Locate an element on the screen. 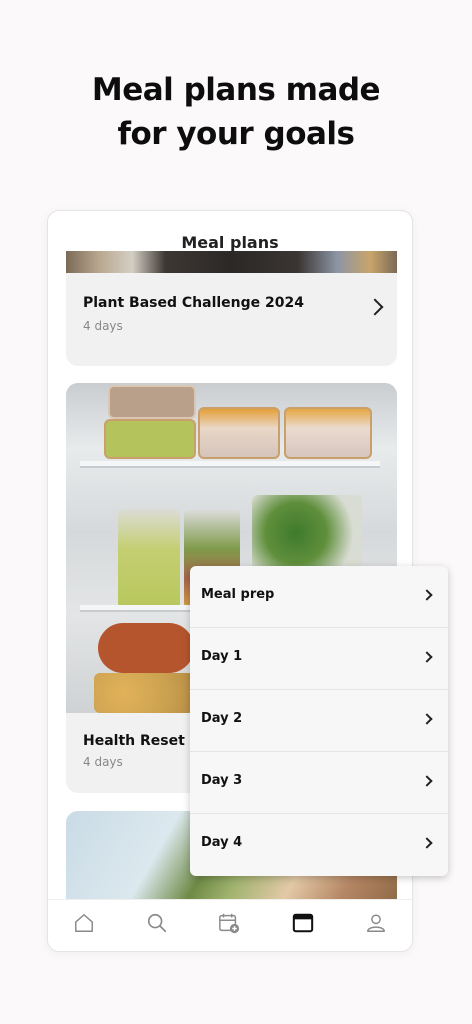 The height and width of the screenshot is (1024, 472). dropdown-item-day-2: Day 2 is located at coordinates (319, 721).